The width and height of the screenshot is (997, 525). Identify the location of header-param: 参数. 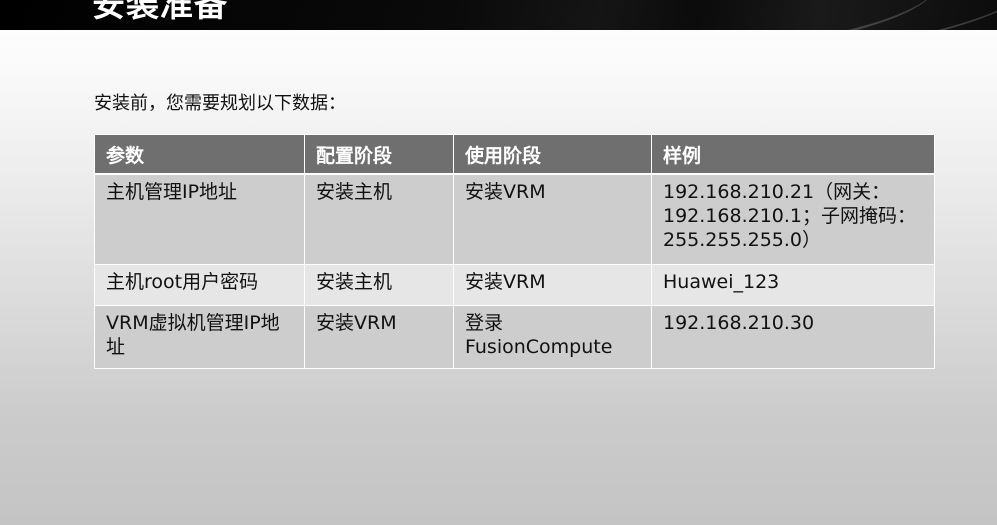
(199, 154).